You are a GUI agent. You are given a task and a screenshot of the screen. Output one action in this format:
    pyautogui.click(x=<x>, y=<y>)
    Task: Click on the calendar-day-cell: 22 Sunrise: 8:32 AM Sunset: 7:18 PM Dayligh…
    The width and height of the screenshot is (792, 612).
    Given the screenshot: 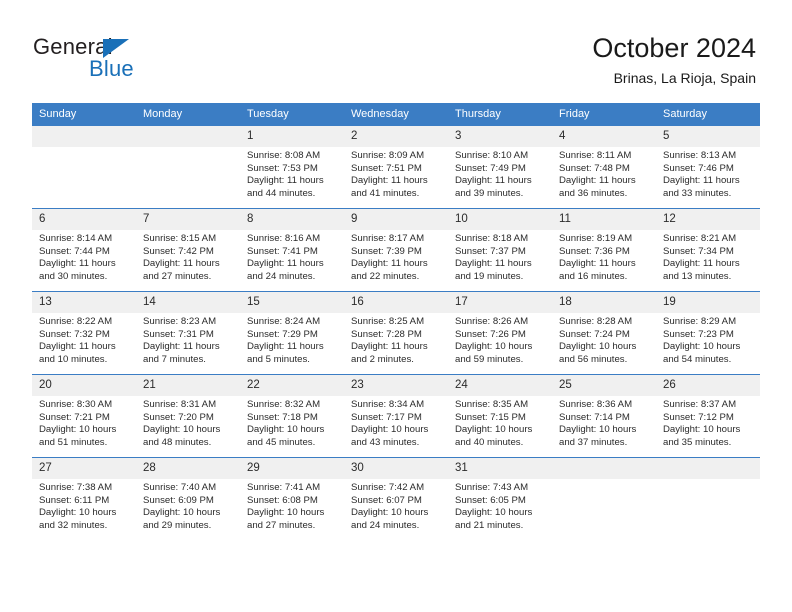 What is the action you would take?
    pyautogui.click(x=292, y=416)
    